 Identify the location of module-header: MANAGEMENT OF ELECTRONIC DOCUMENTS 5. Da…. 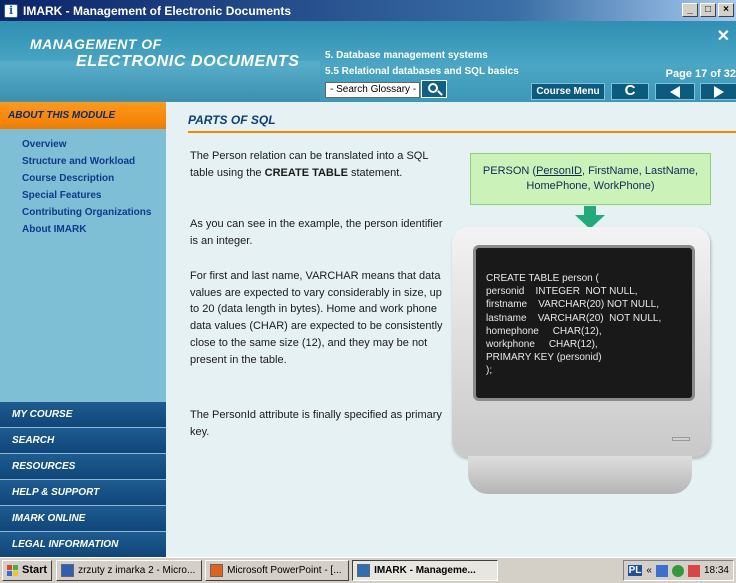
(368, 61).